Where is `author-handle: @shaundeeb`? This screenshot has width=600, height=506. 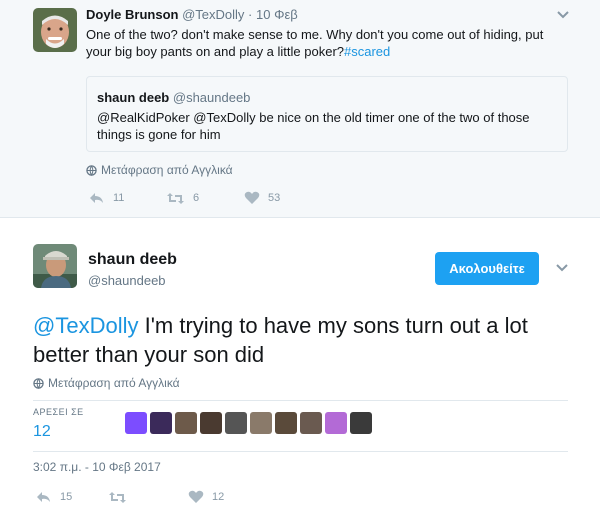 author-handle: @shaundeeb is located at coordinates (127, 280).